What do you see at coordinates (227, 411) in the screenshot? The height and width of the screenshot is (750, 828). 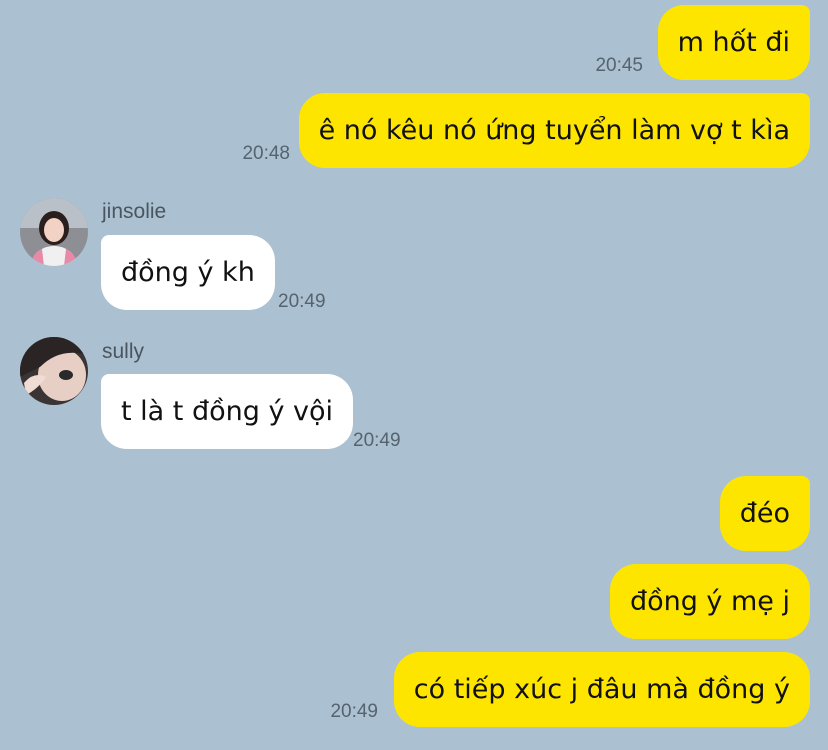 I see `incoming-message-bubble: t là t đồng ý vội` at bounding box center [227, 411].